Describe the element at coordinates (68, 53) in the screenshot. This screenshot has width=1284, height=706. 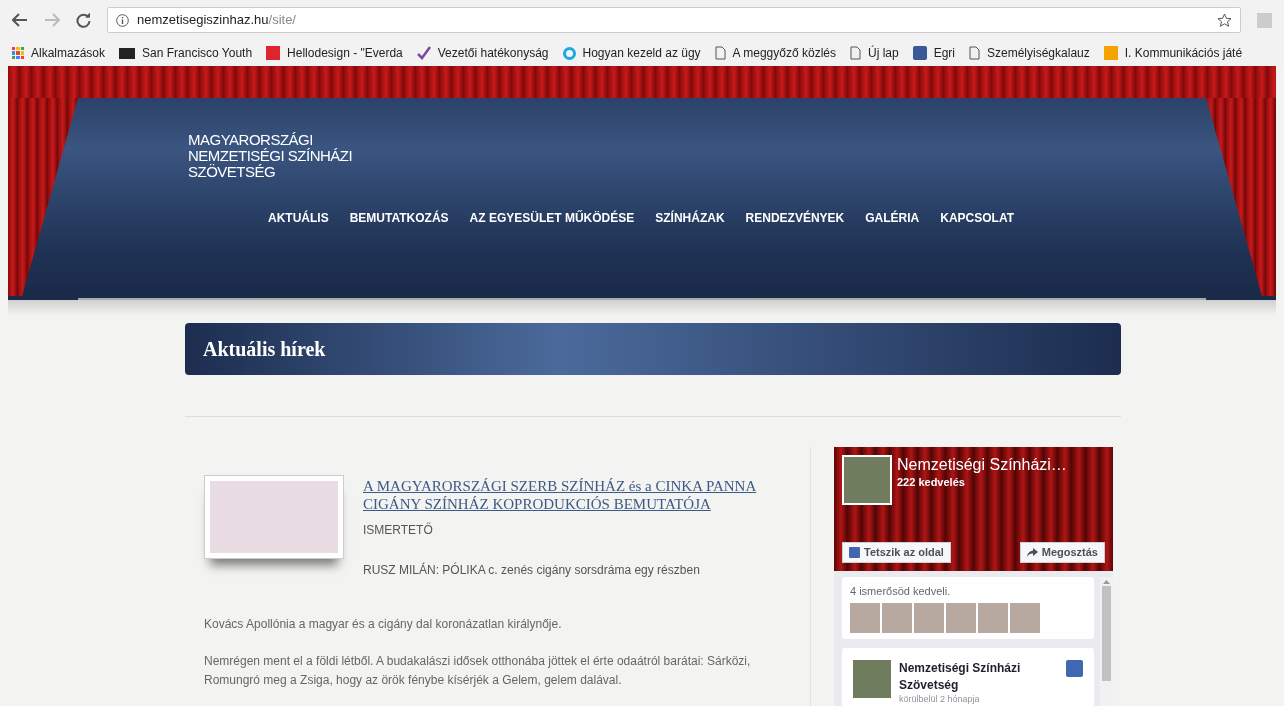
I see `bookmark-link: Alkalmazások` at that location.